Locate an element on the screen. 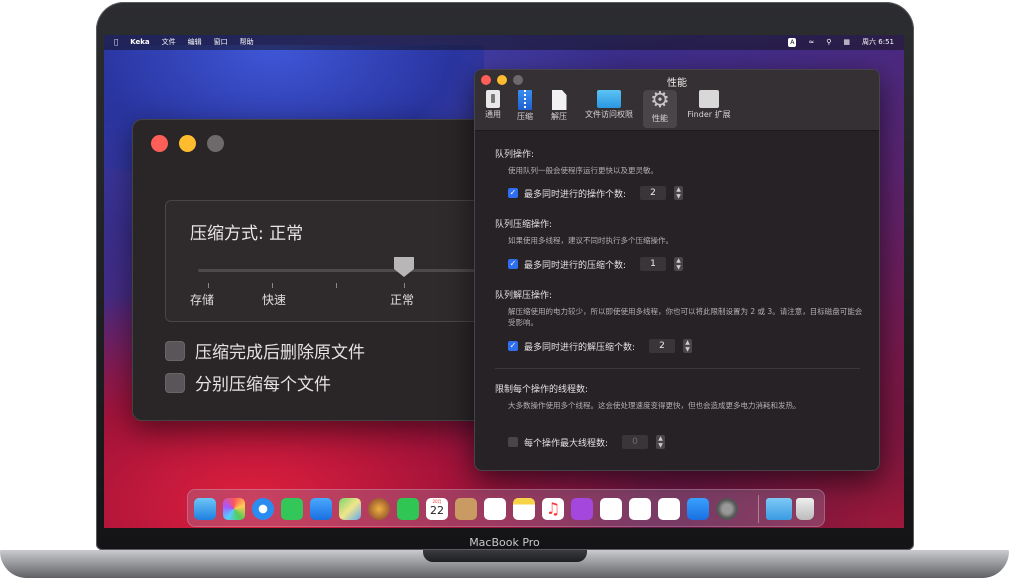 This screenshot has width=1009, height=586. tab-general: 通用 is located at coordinates (493, 109).